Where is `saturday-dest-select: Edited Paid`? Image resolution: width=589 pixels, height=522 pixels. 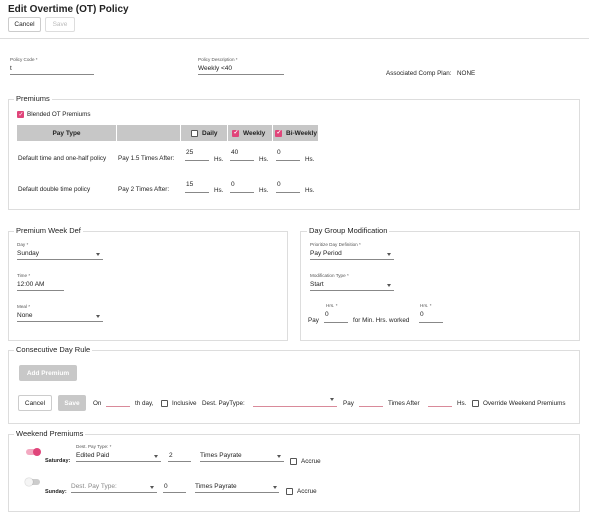
saturday-dest-select: Edited Paid is located at coordinates (92, 455).